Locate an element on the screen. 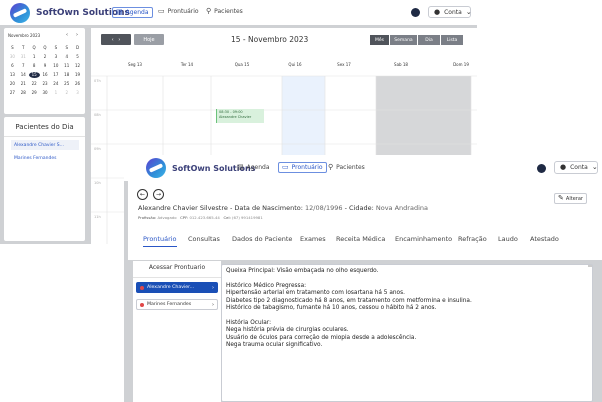  back-arrow-icon: ← is located at coordinates (142, 194).